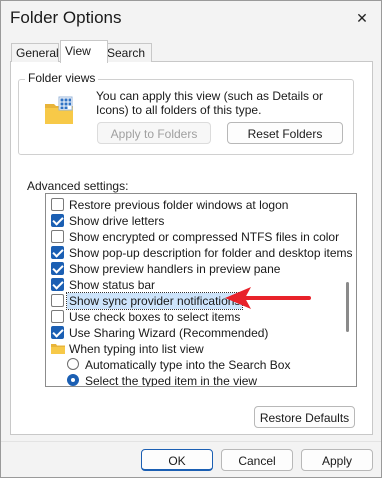 This screenshot has height=478, width=382. I want to click on title-bar: Folder Options ✕, so click(191, 19).